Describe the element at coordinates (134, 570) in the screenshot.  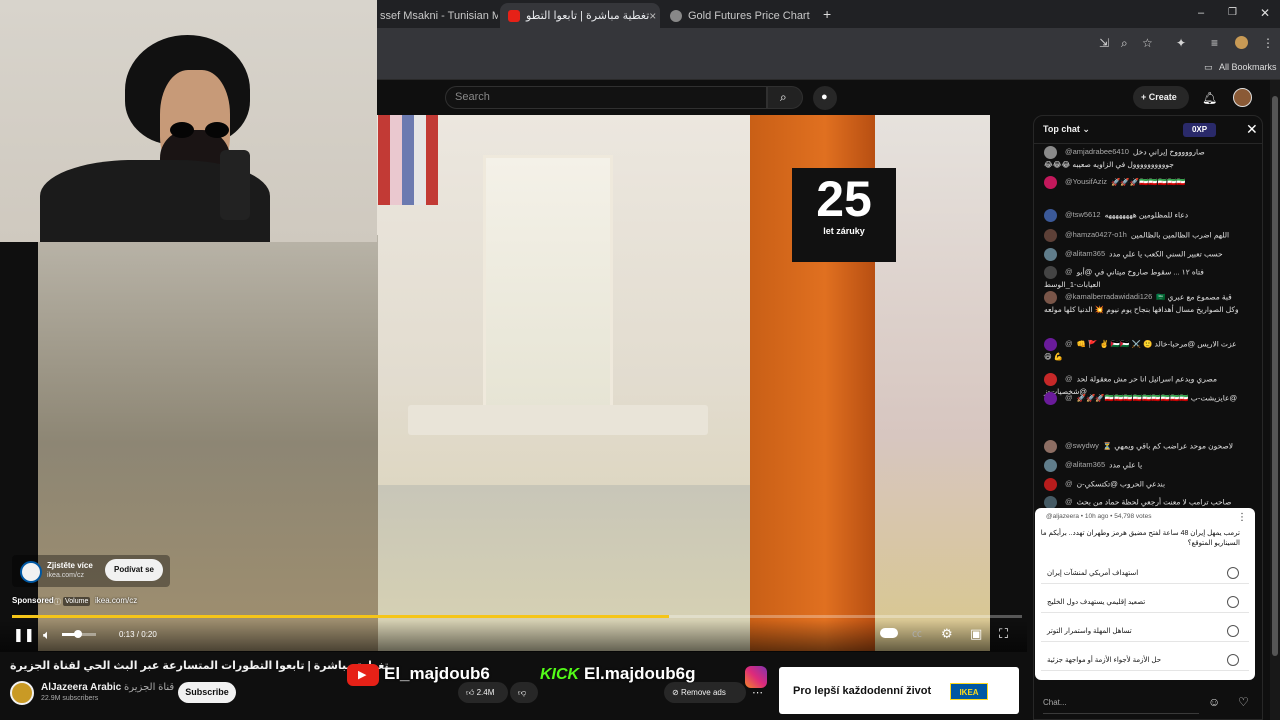
I see `visit-ad-button: Podívat se` at that location.